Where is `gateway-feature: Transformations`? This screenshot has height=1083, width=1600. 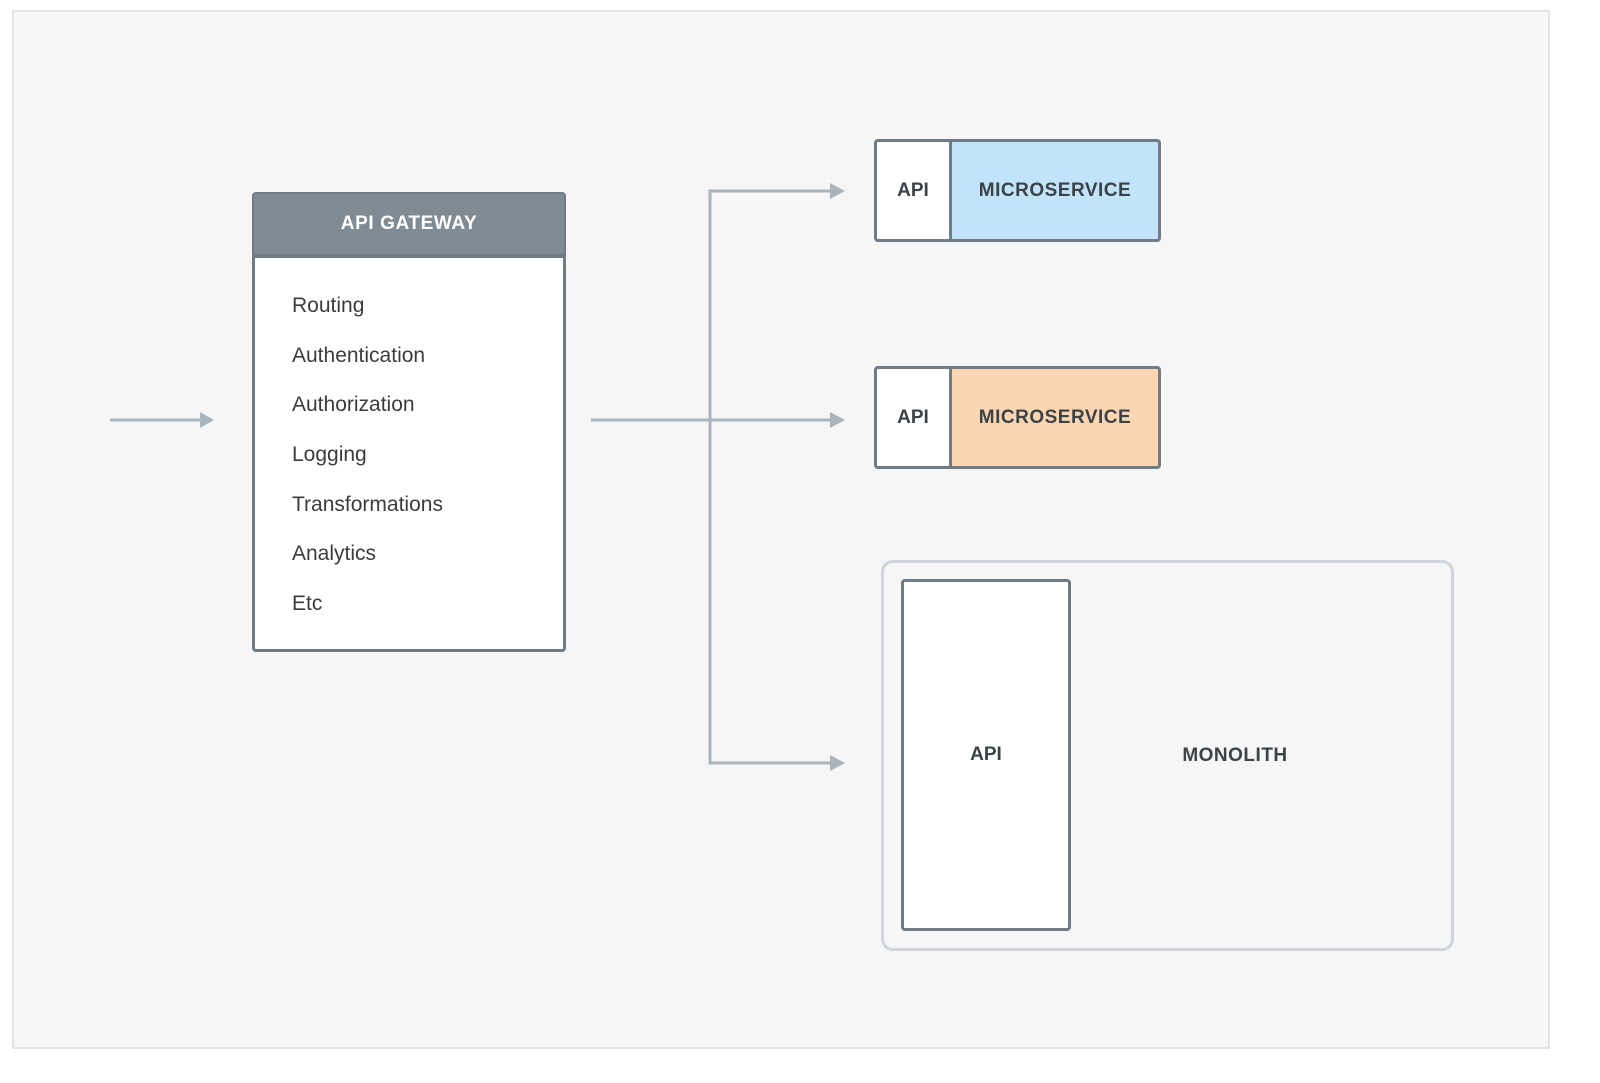
gateway-feature: Transformations is located at coordinates (367, 504).